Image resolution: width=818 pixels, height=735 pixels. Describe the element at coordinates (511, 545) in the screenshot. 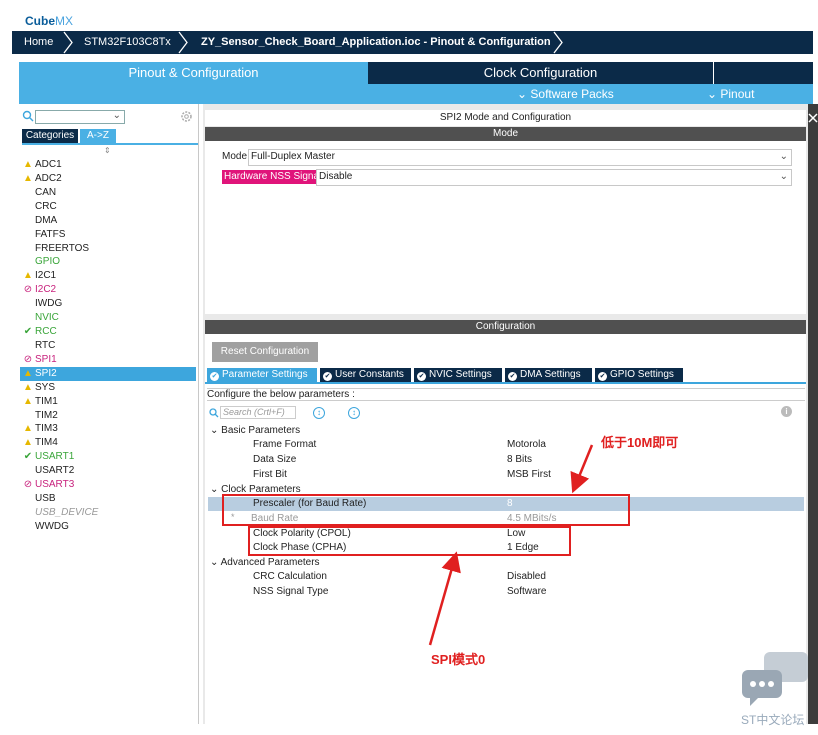

I see `annotation-arrows` at that location.